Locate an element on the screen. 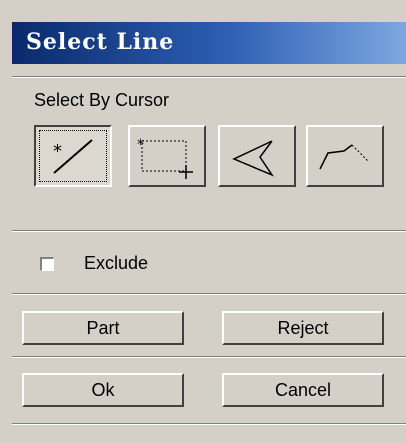 This screenshot has height=443, width=406. exclude-checkbox is located at coordinates (47, 264).